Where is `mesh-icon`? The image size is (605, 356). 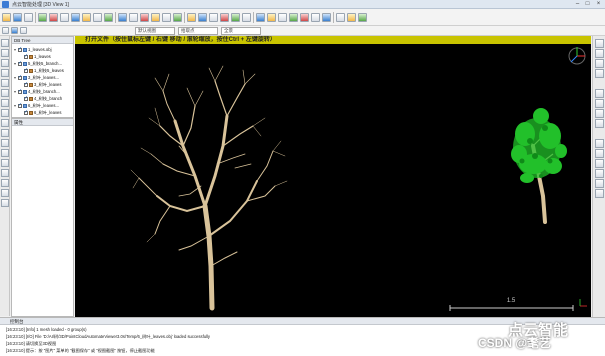 mesh-icon is located at coordinates (155, 17).